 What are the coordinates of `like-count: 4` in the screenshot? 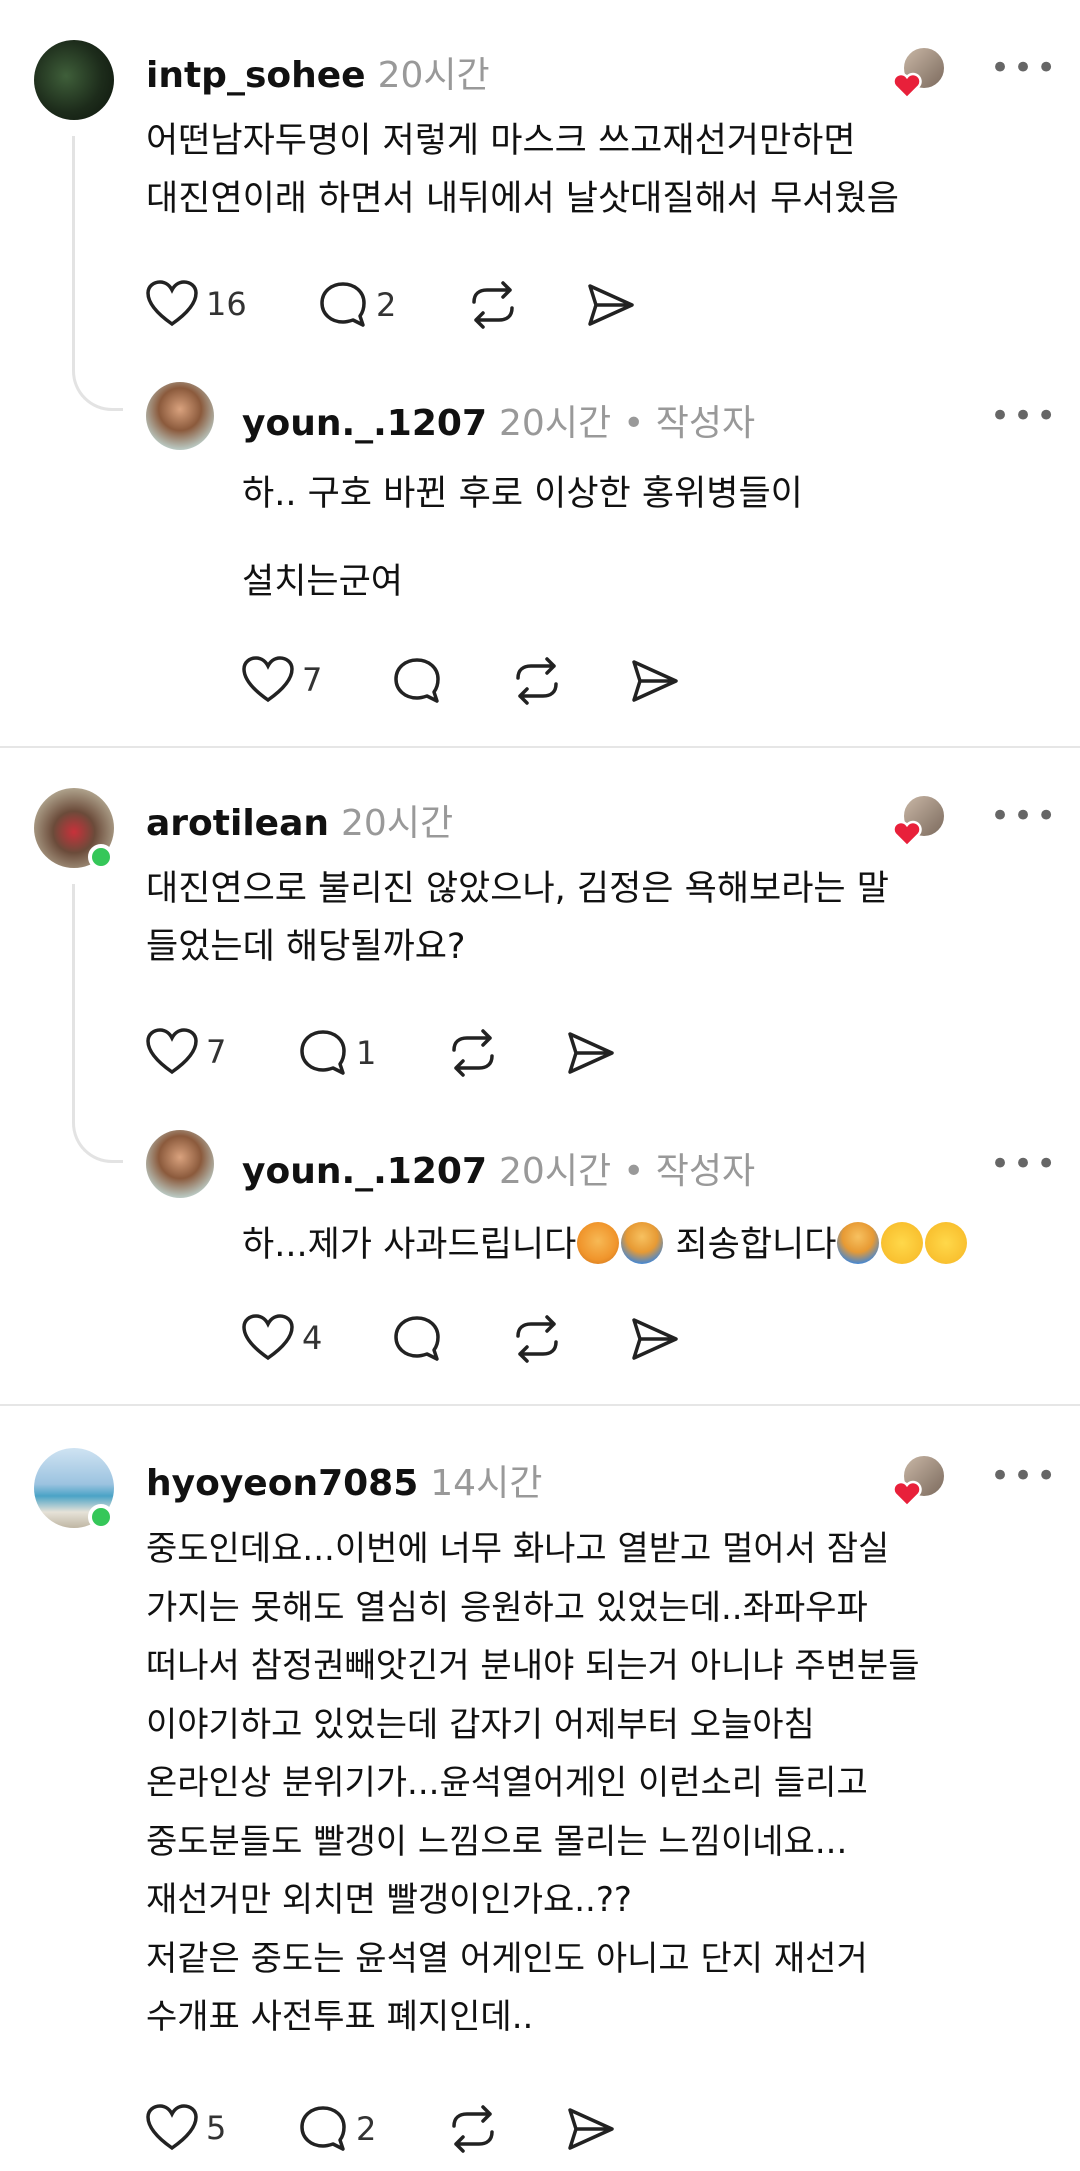 It's located at (312, 1338).